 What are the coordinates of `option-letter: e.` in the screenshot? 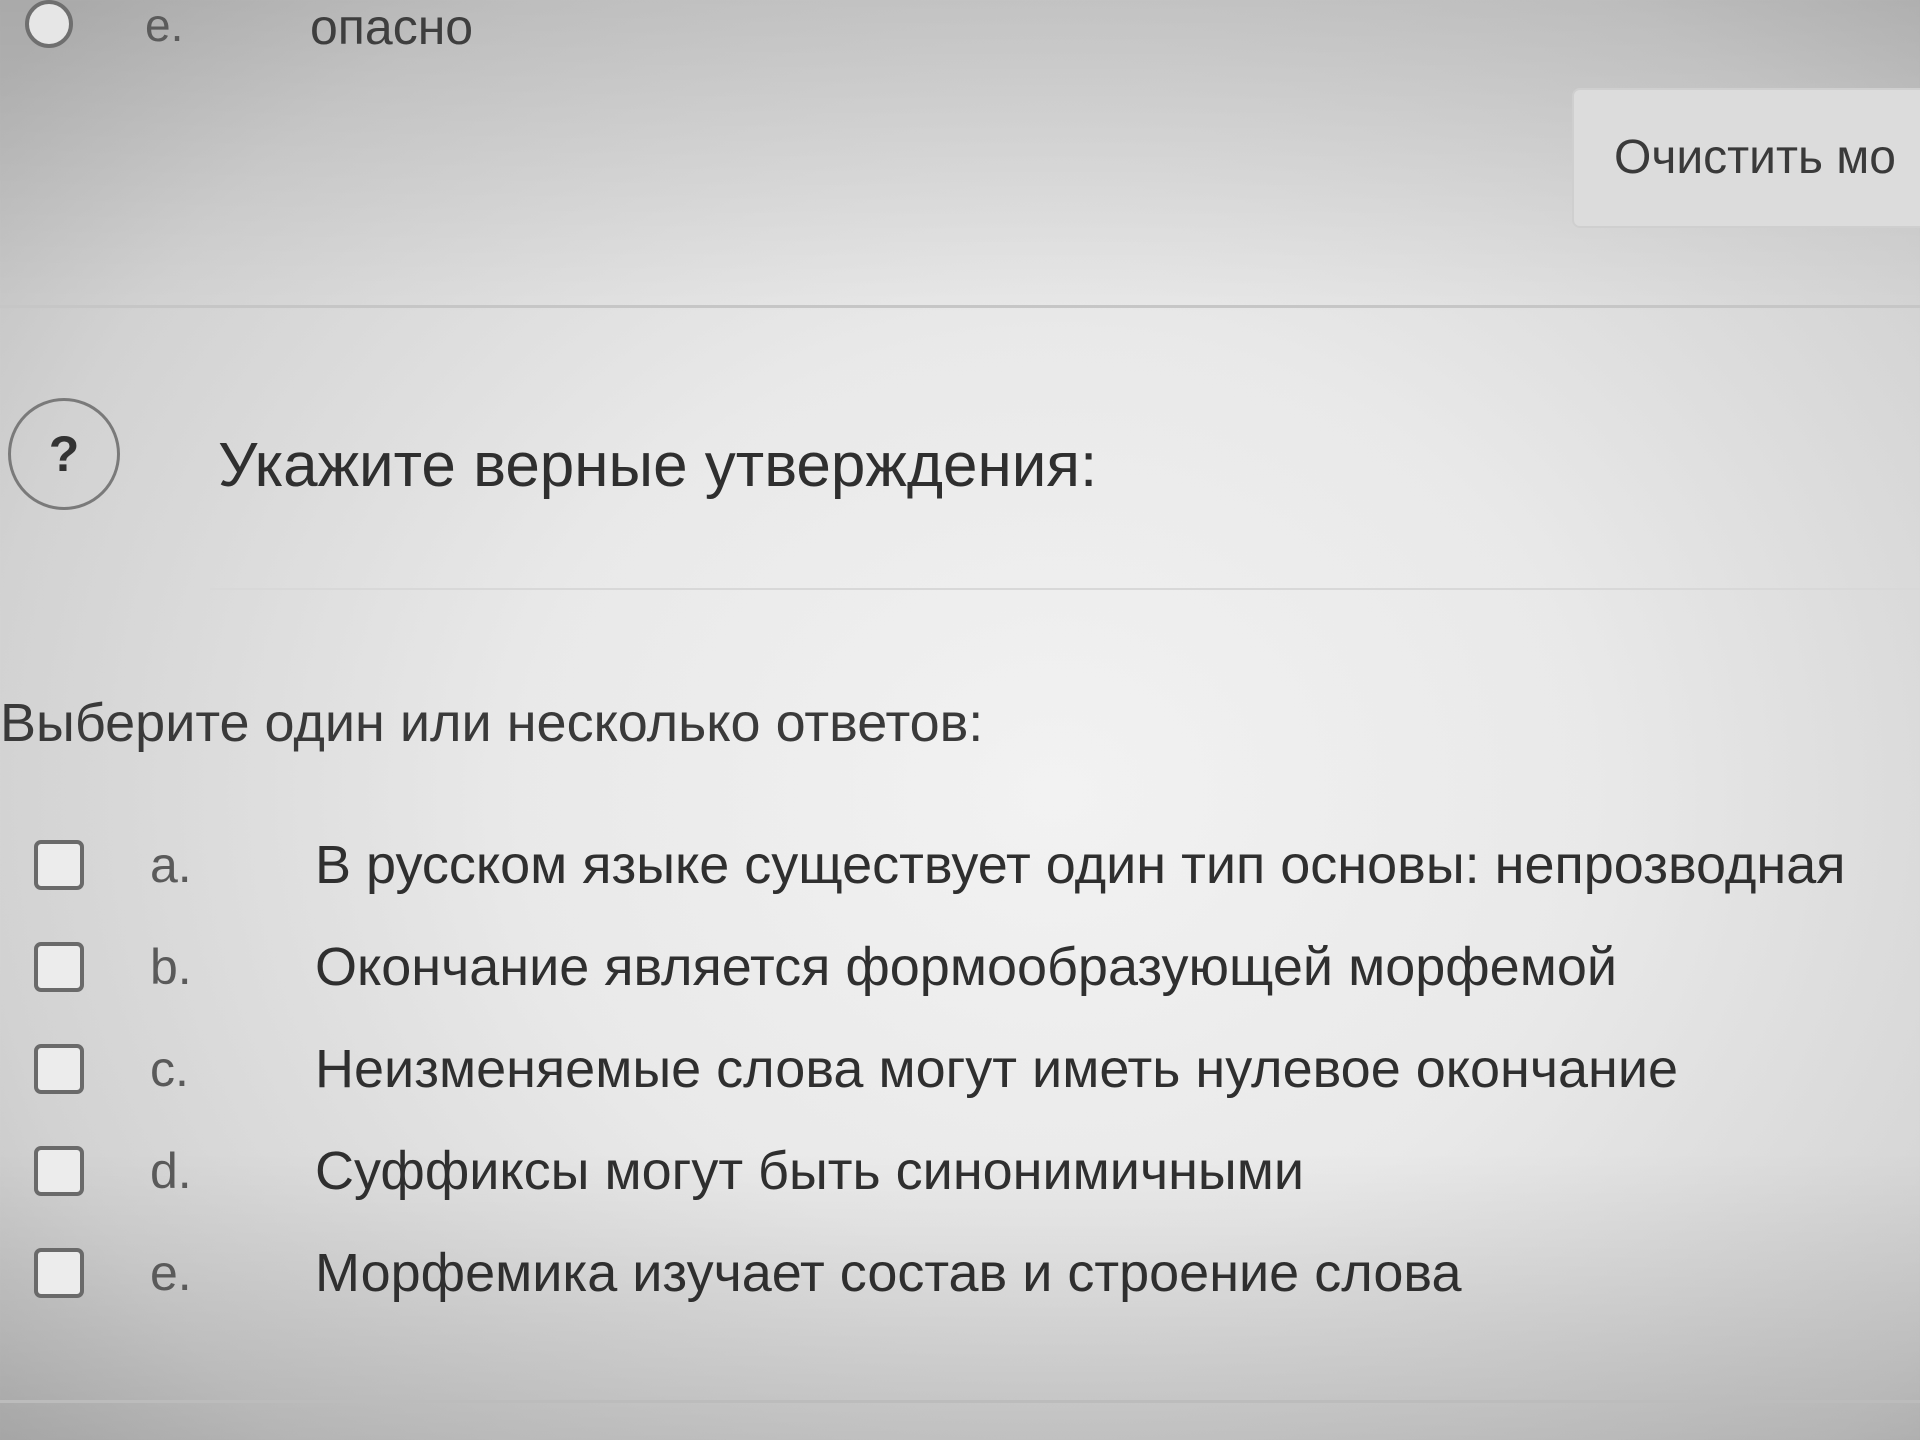 It's located at (164, 25).